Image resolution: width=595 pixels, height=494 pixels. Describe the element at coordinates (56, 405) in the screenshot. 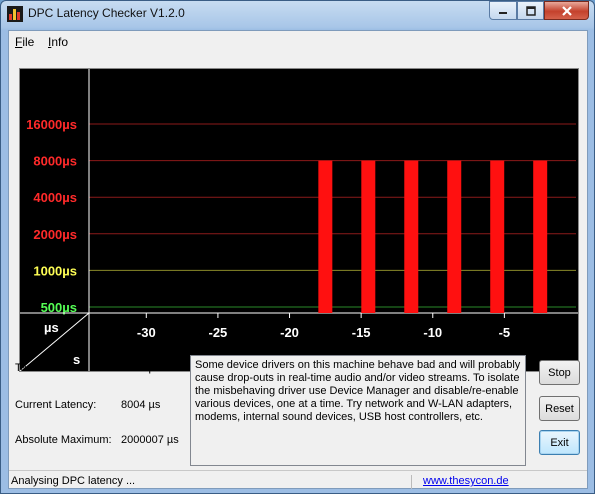

I see `current-latency-label: Current Latency:` at that location.